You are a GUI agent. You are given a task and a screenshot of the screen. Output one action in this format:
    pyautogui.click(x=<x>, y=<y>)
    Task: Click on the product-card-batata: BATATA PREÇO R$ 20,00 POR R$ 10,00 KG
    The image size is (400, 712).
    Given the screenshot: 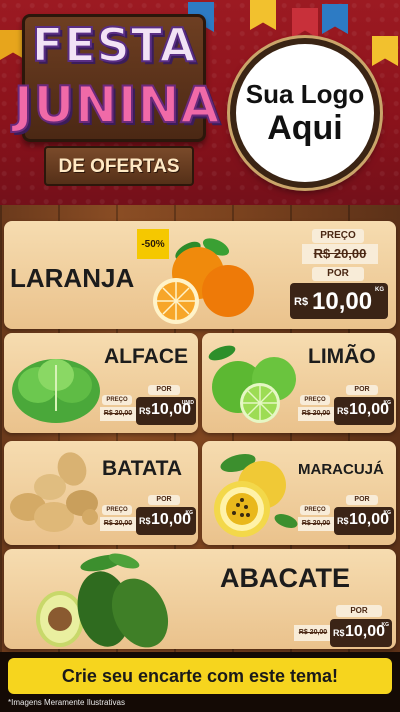 What is the action you would take?
    pyautogui.click(x=101, y=493)
    